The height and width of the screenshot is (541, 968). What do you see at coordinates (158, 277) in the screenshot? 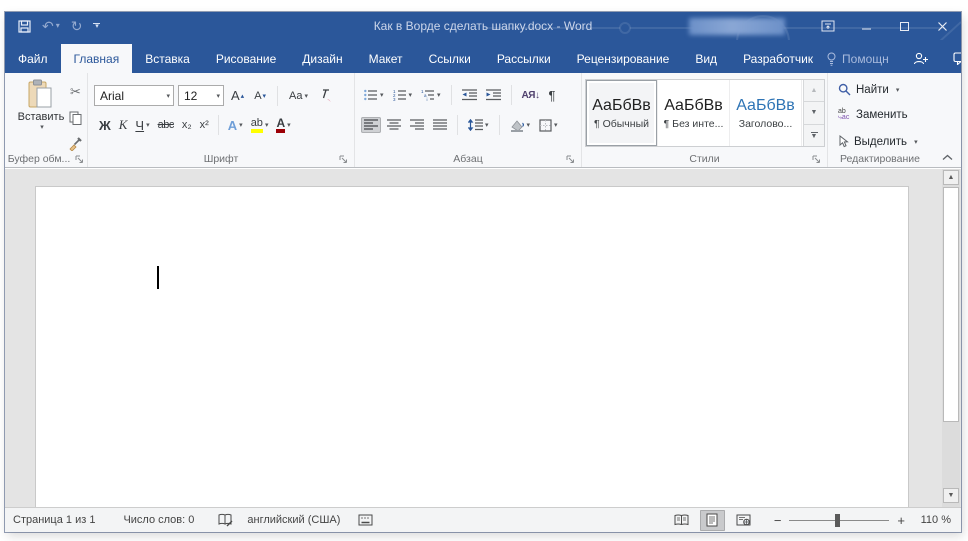
I see `text-cursor` at bounding box center [158, 277].